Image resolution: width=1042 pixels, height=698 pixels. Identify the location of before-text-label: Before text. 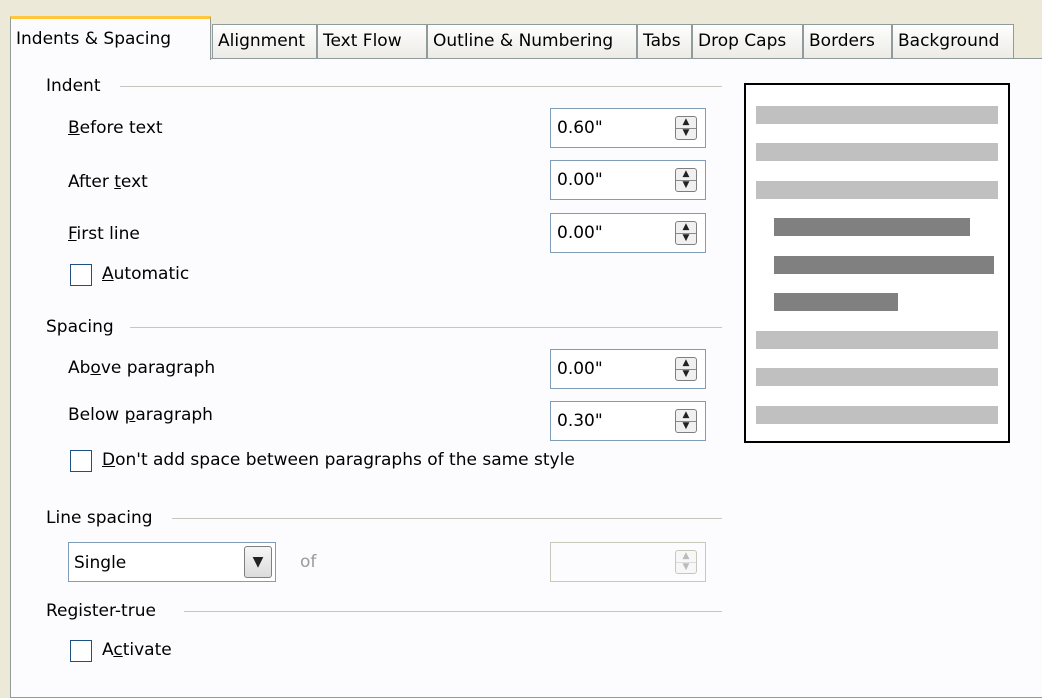
(115, 128).